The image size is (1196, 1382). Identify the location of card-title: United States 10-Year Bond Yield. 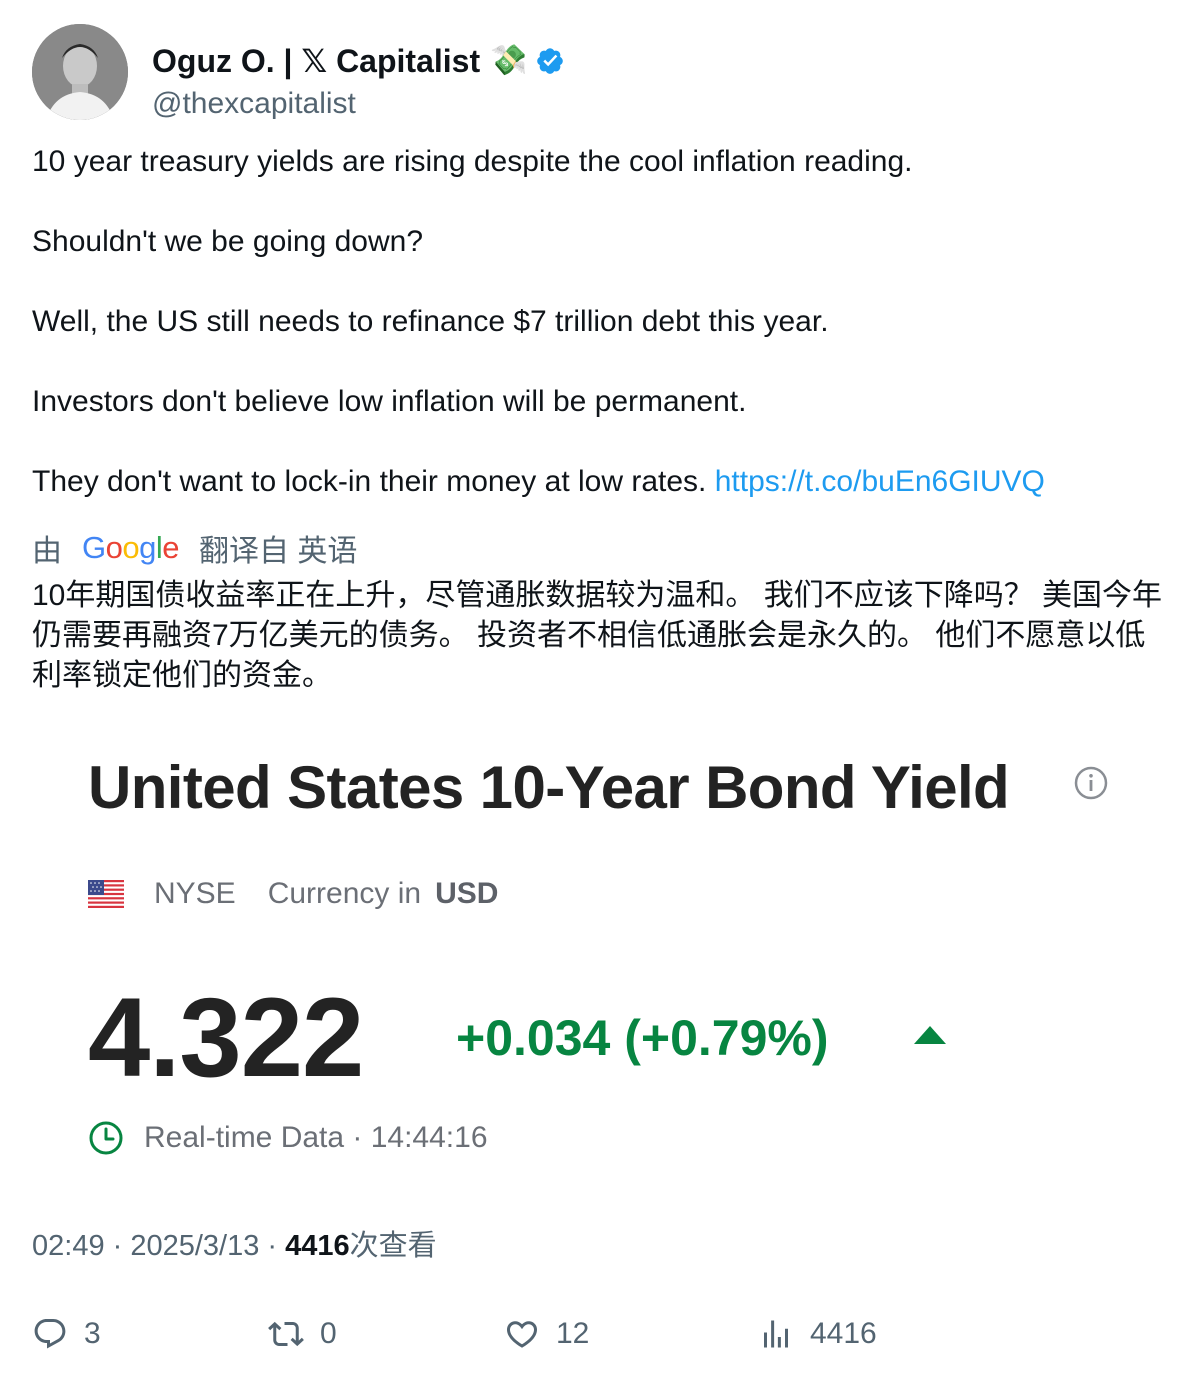
(549, 787).